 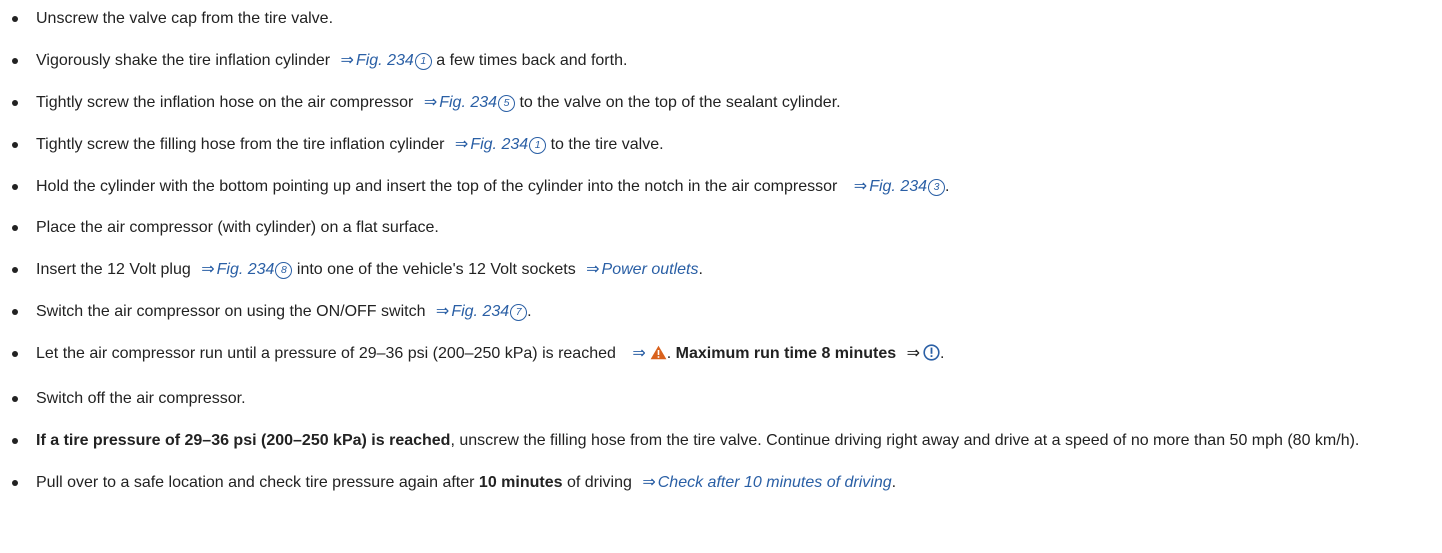 What do you see at coordinates (532, 60) in the screenshot?
I see `step-text: a few times back and forth.` at bounding box center [532, 60].